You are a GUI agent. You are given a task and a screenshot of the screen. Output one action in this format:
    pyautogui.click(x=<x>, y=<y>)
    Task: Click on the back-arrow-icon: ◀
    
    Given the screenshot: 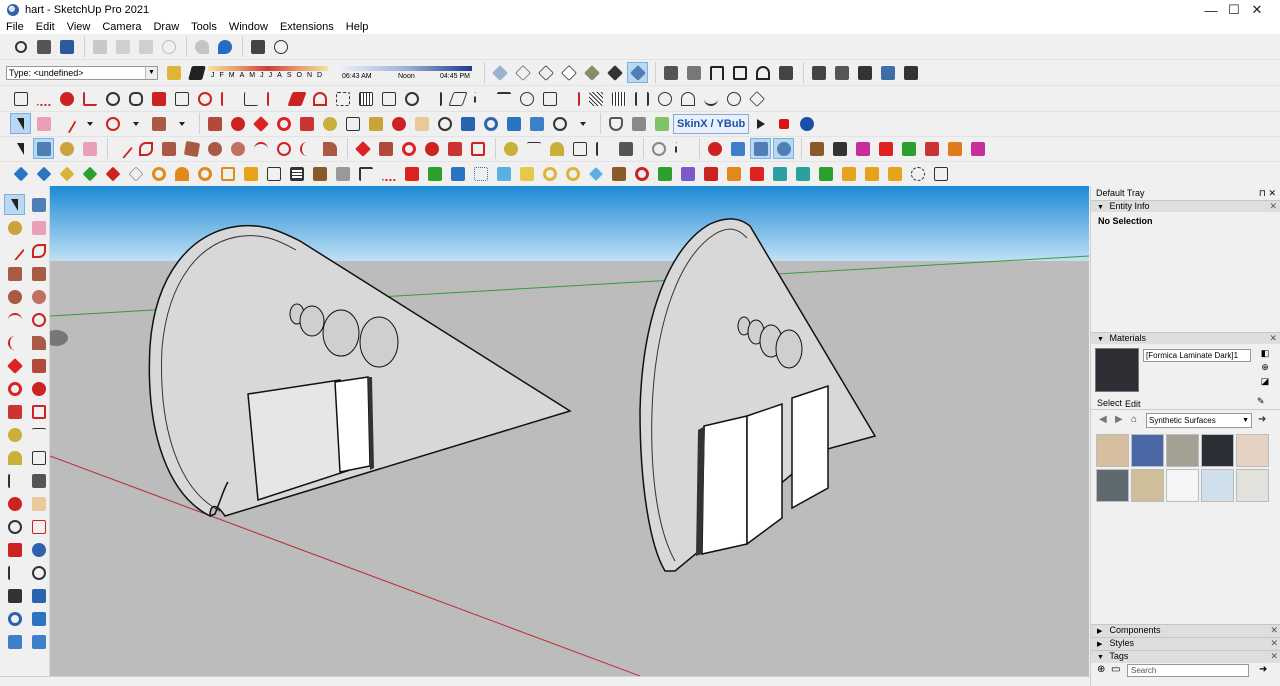 What is the action you would take?
    pyautogui.click(x=1103, y=419)
    